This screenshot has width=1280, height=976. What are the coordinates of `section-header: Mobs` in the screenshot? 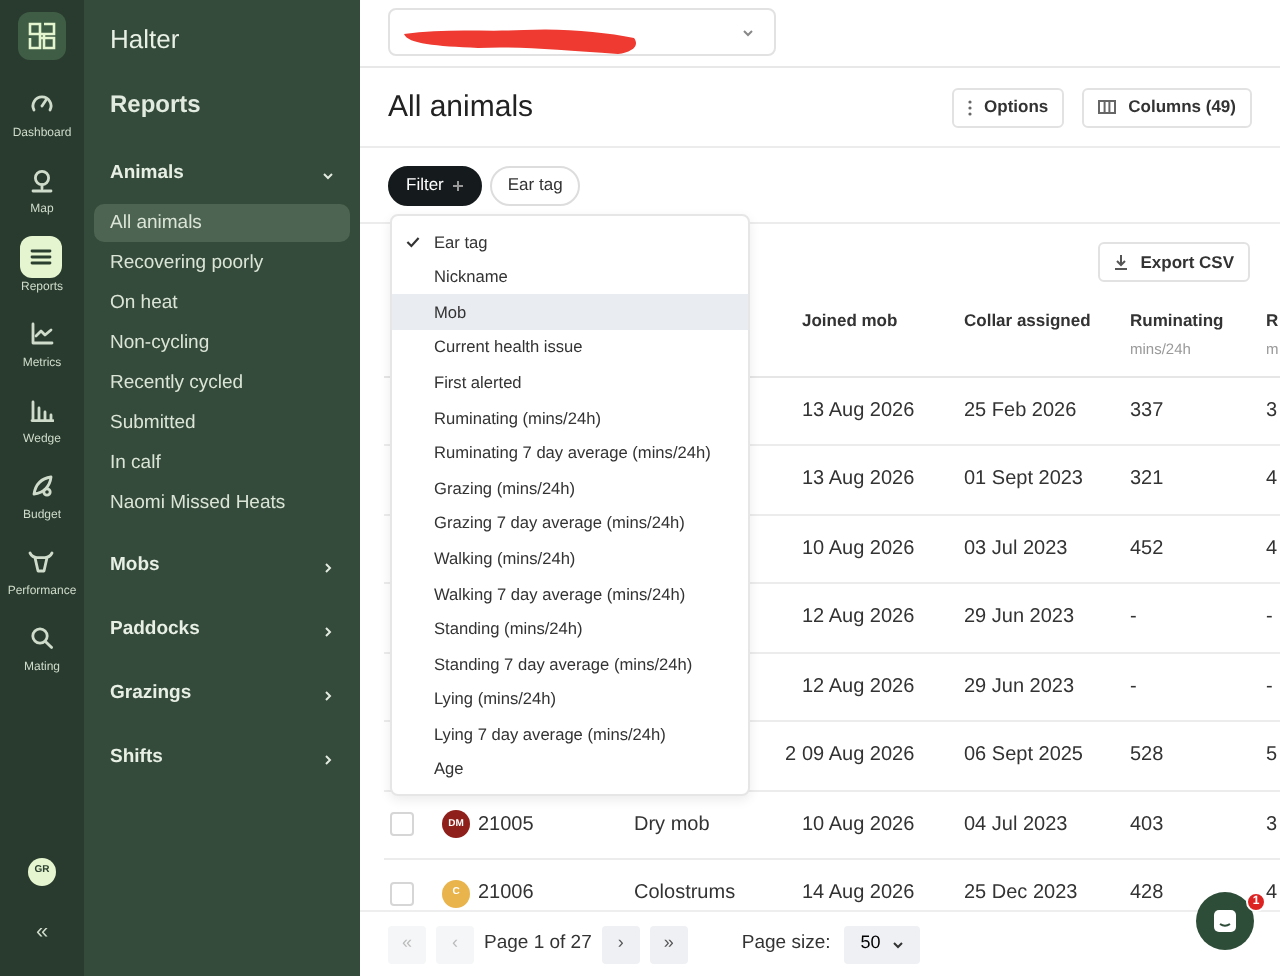 It's located at (222, 567).